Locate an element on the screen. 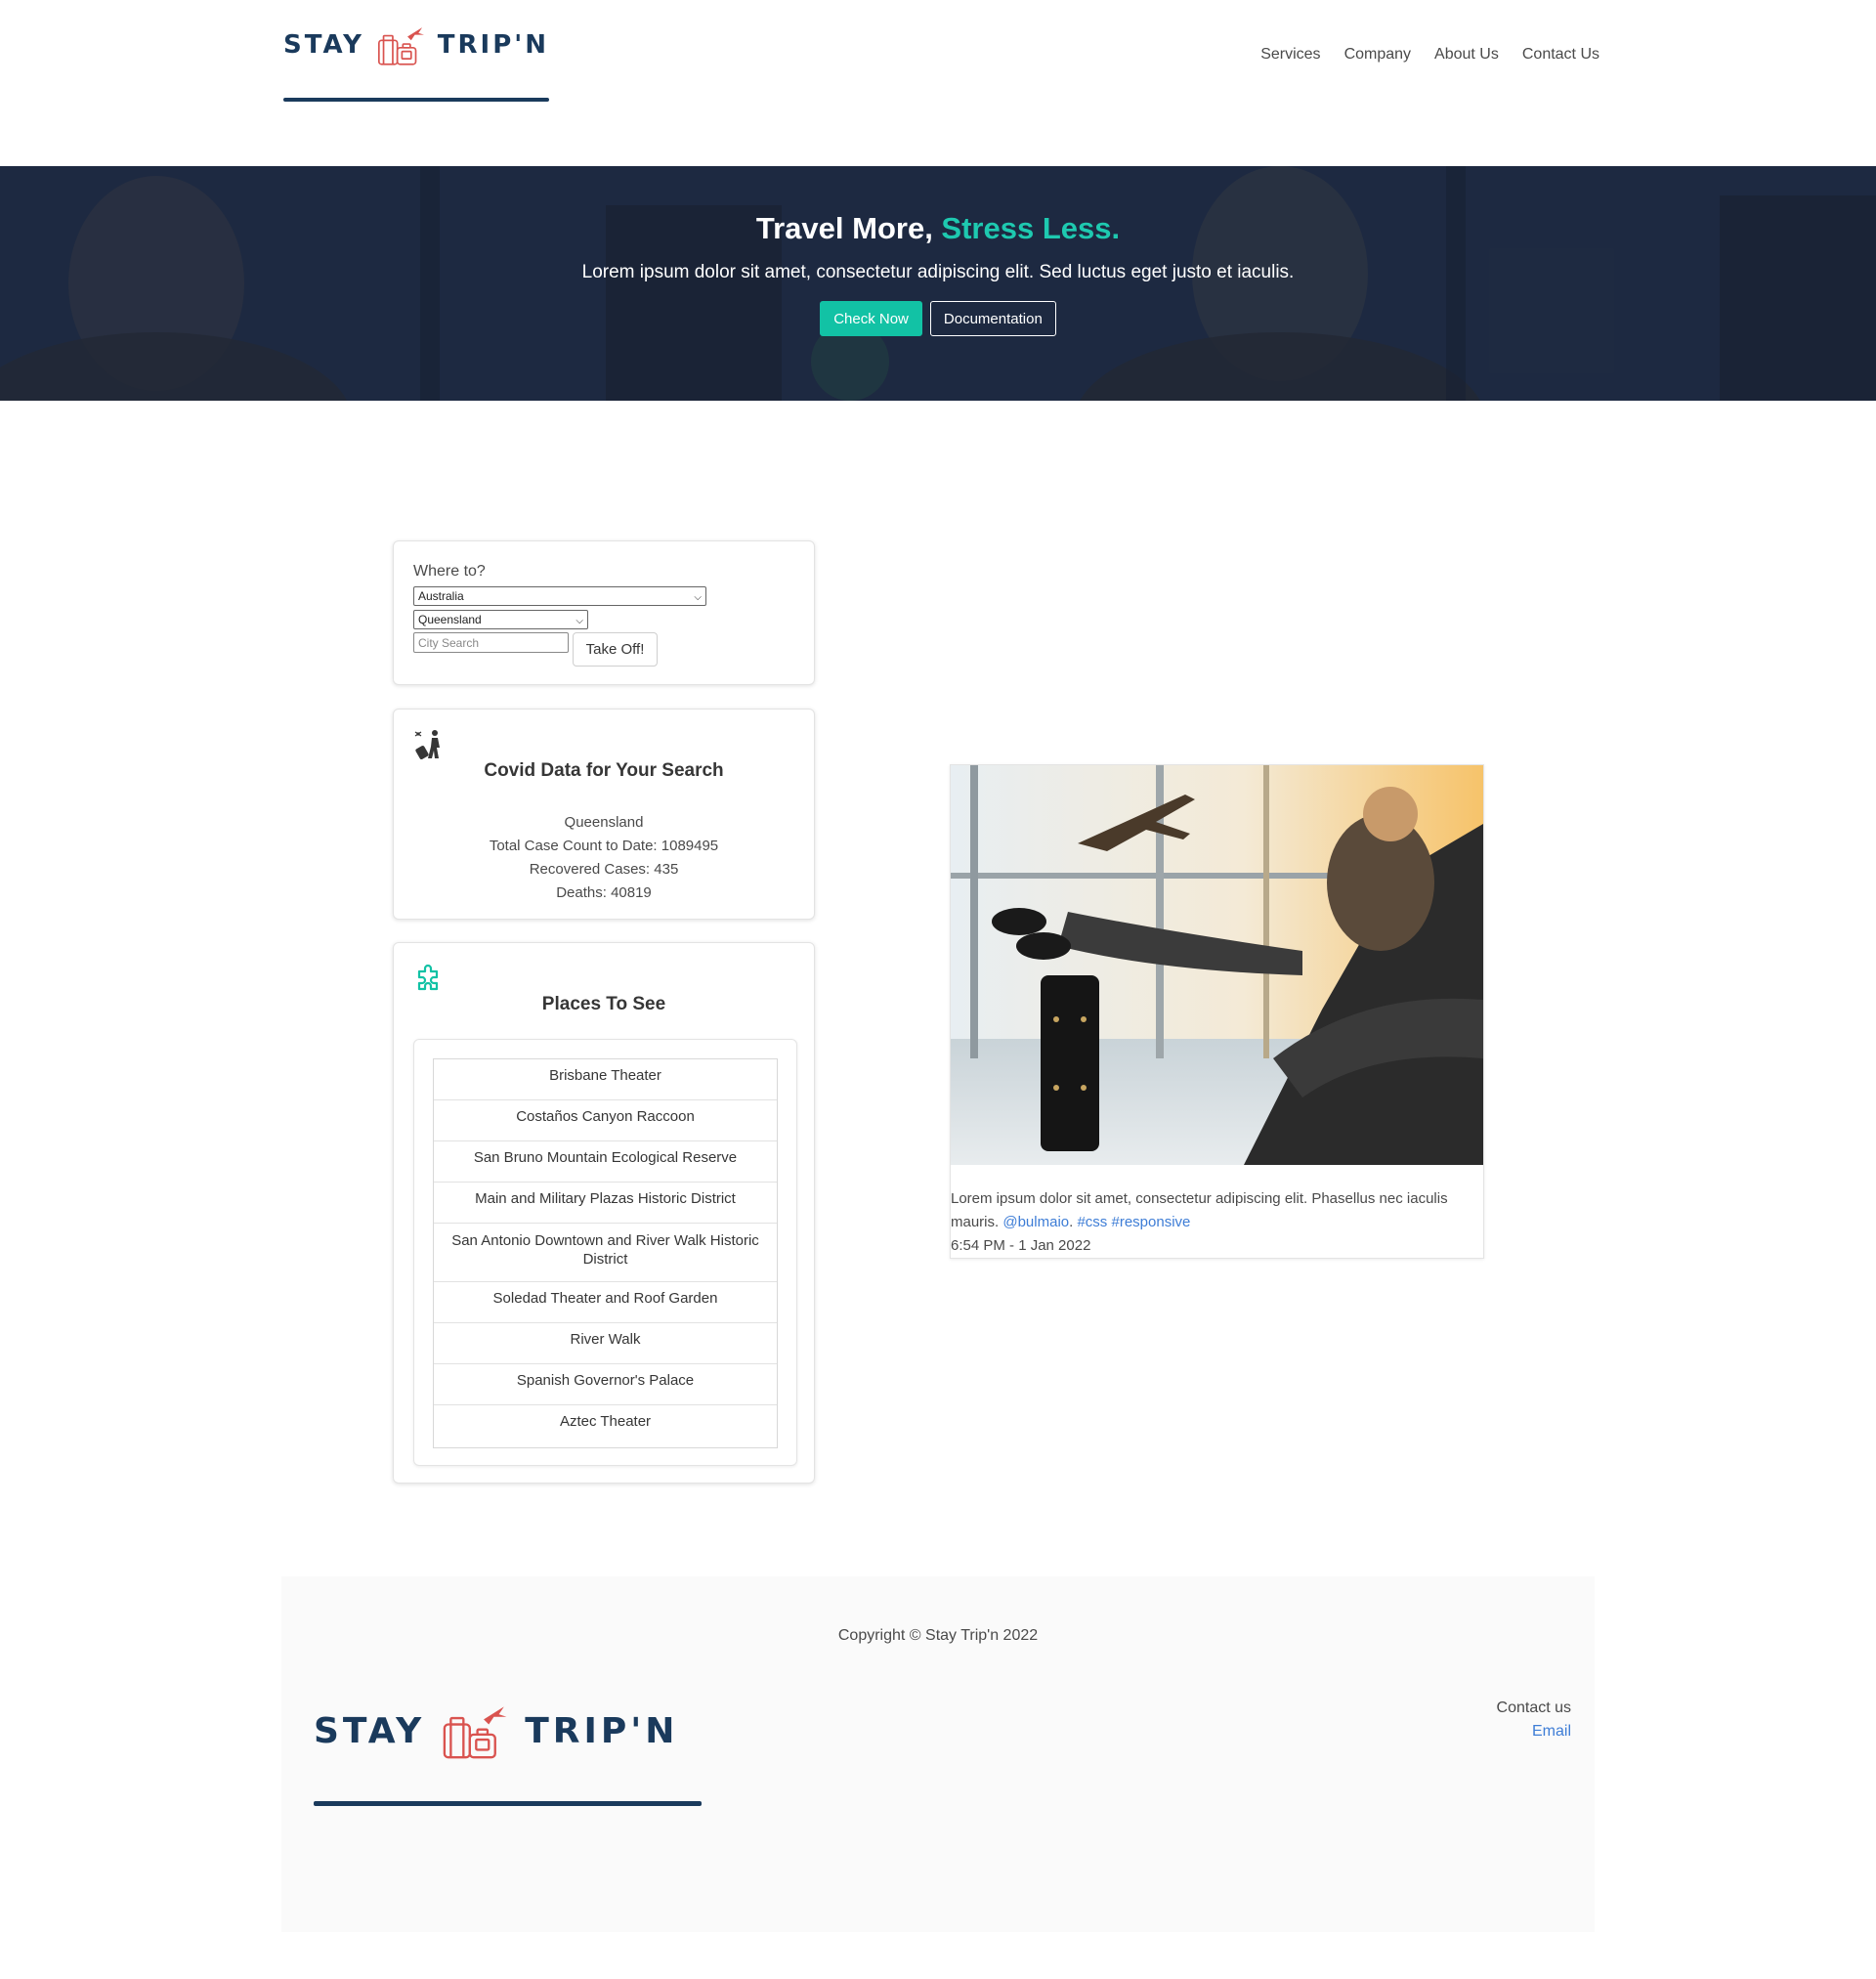 This screenshot has height=1979, width=1876. city-search-row: Take Off! is located at coordinates (603, 649).